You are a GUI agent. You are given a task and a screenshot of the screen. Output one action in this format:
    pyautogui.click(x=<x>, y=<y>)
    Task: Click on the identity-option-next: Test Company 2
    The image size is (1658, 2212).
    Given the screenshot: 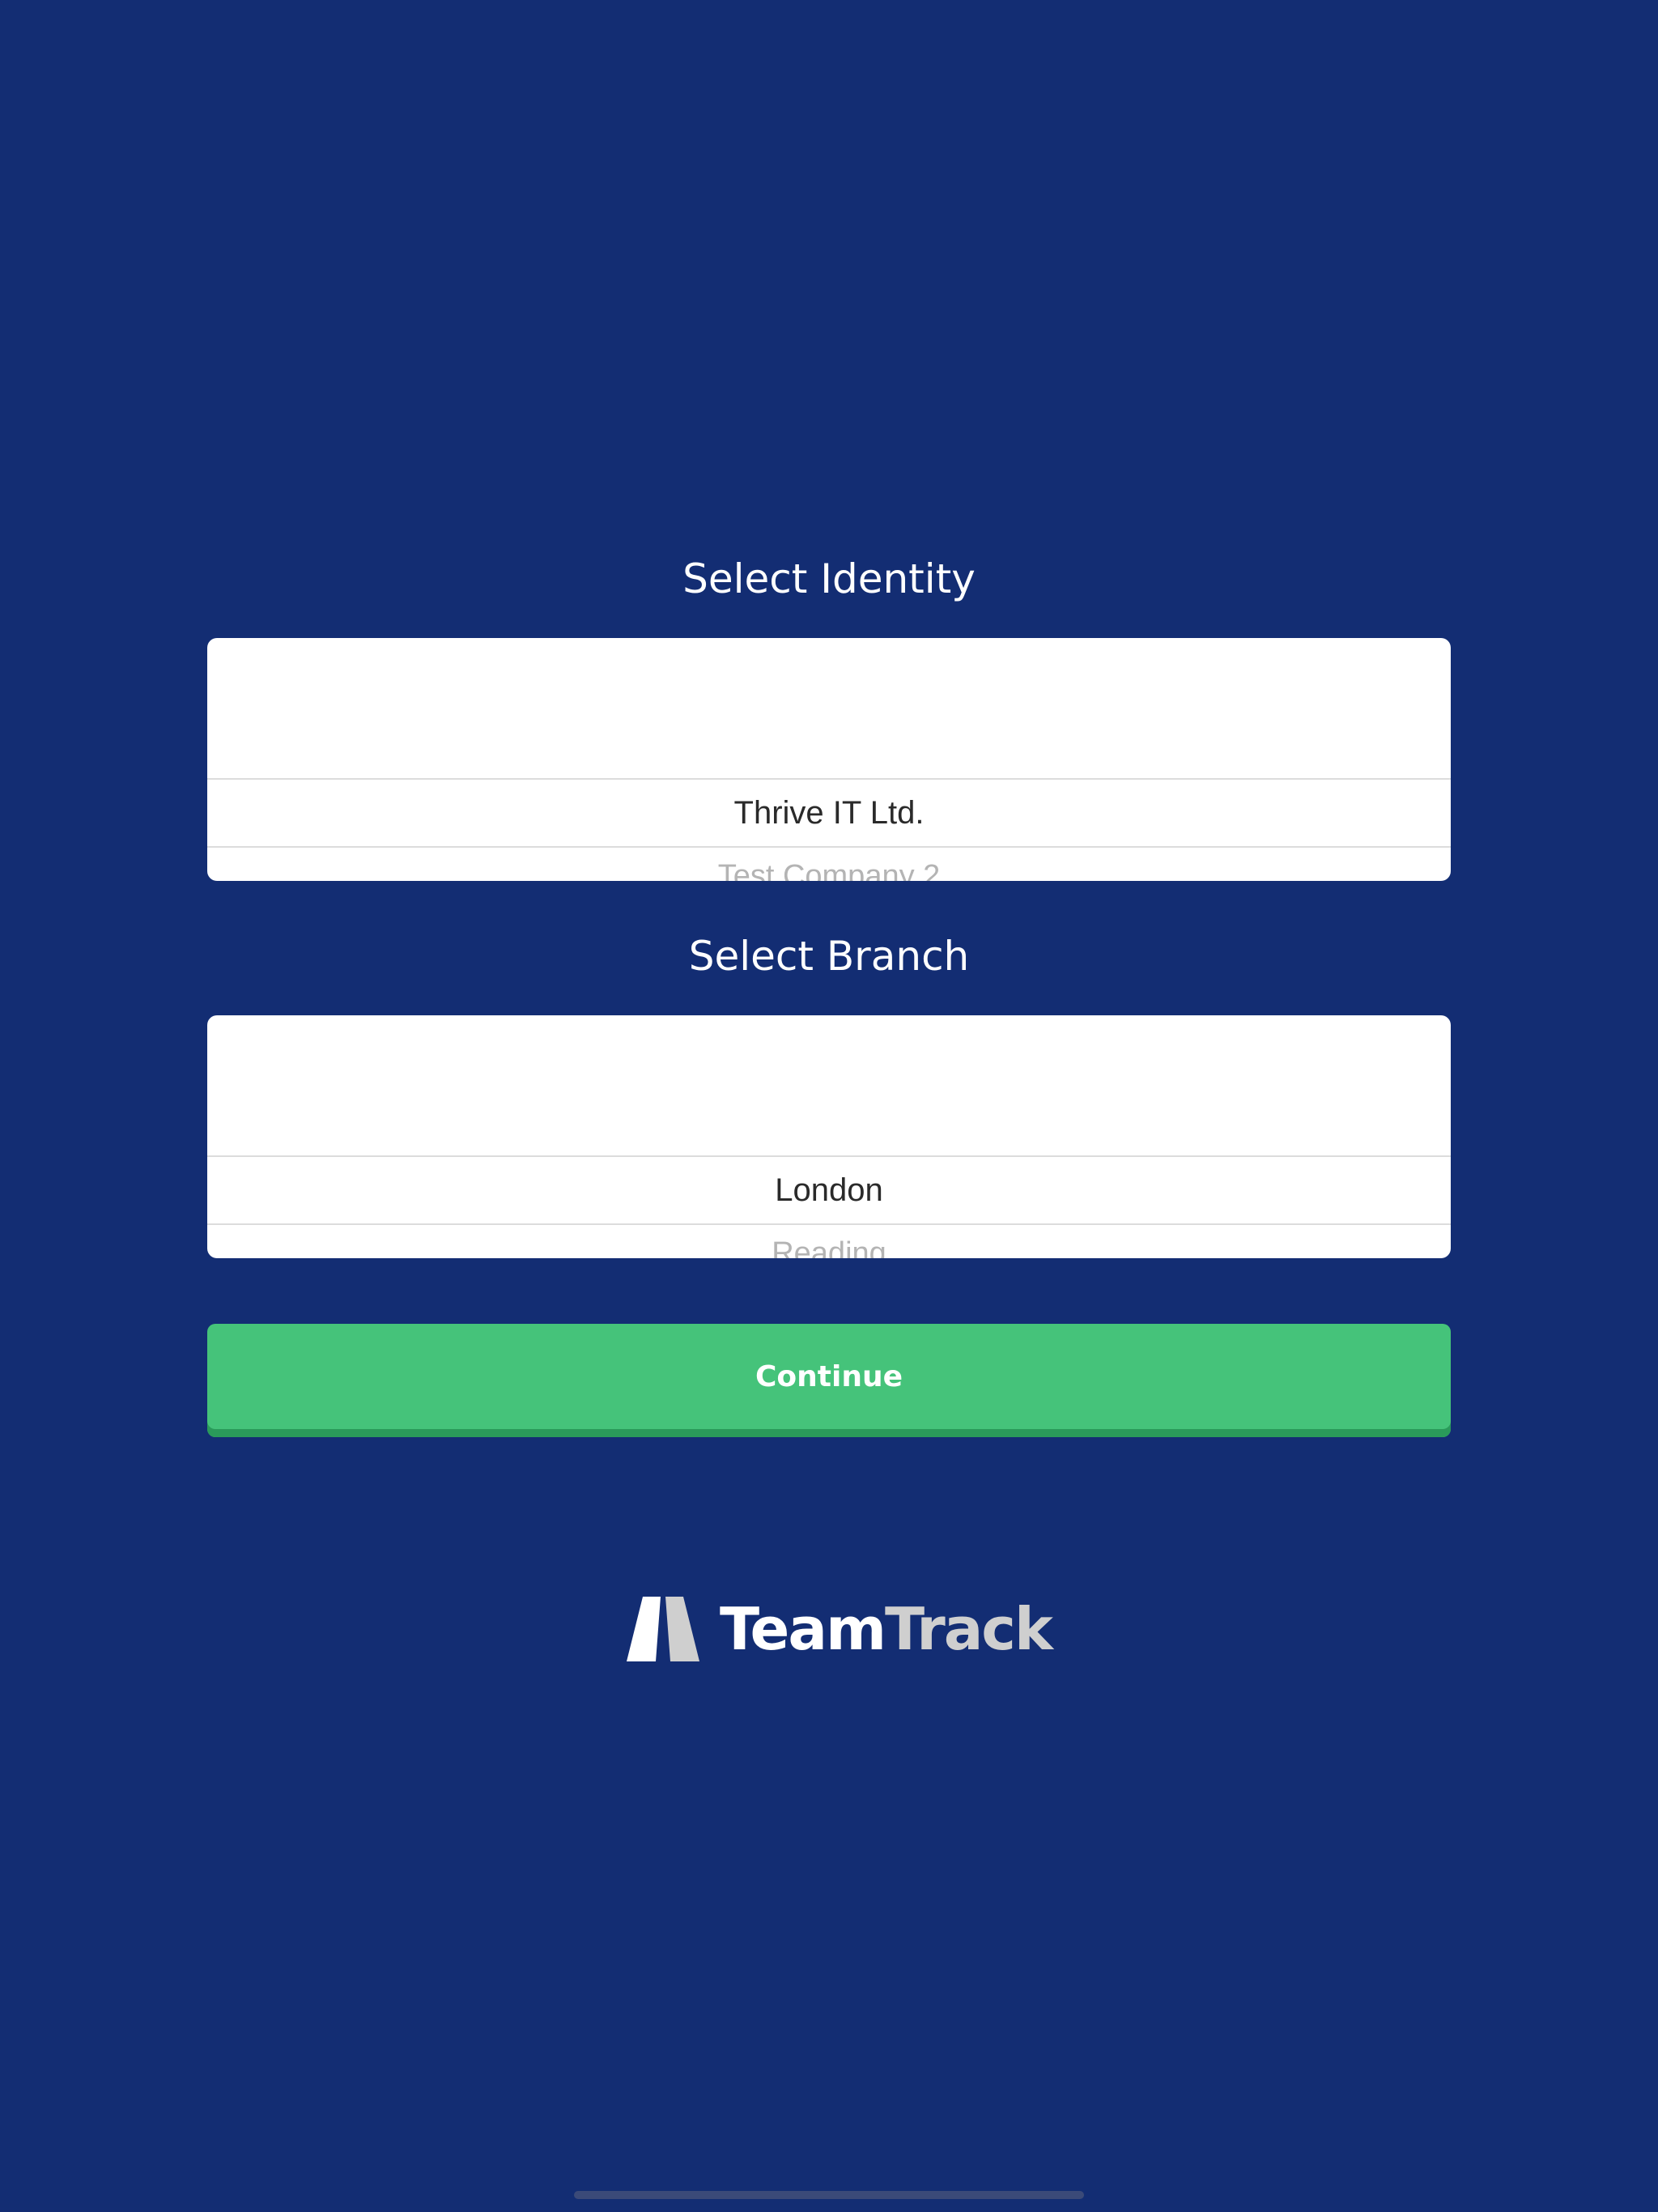 What is the action you would take?
    pyautogui.click(x=829, y=865)
    